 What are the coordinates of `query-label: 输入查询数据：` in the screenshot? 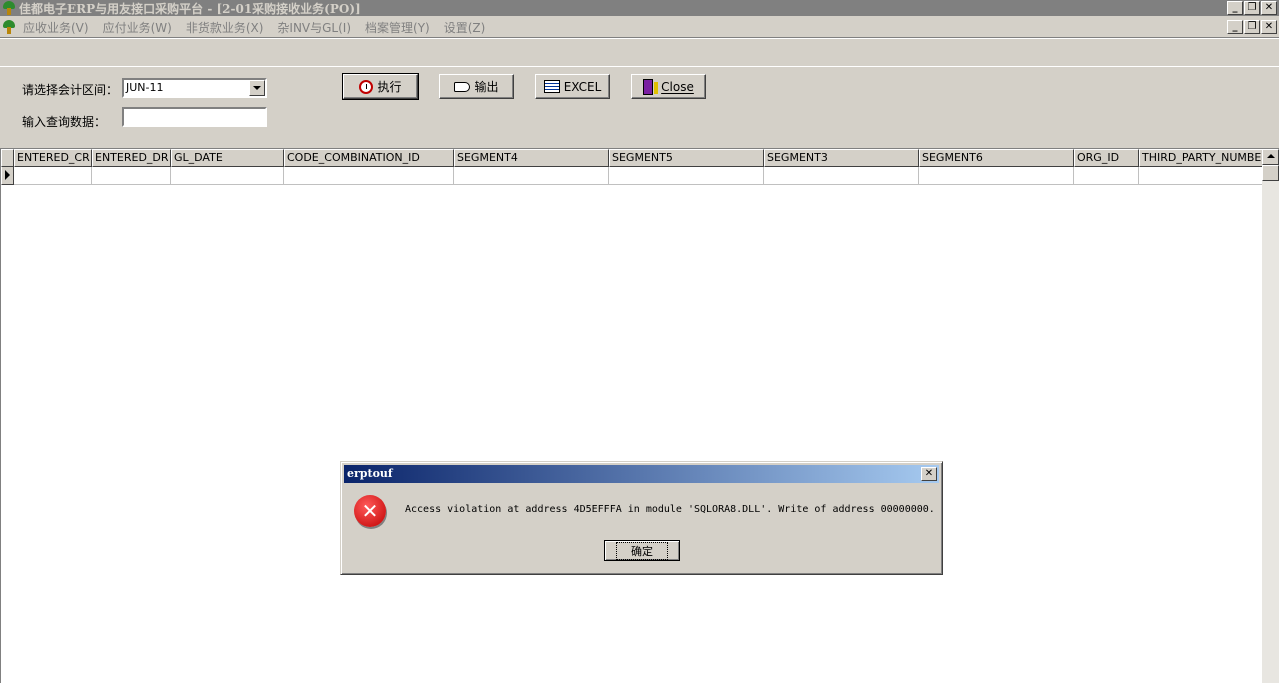 It's located at (64, 122).